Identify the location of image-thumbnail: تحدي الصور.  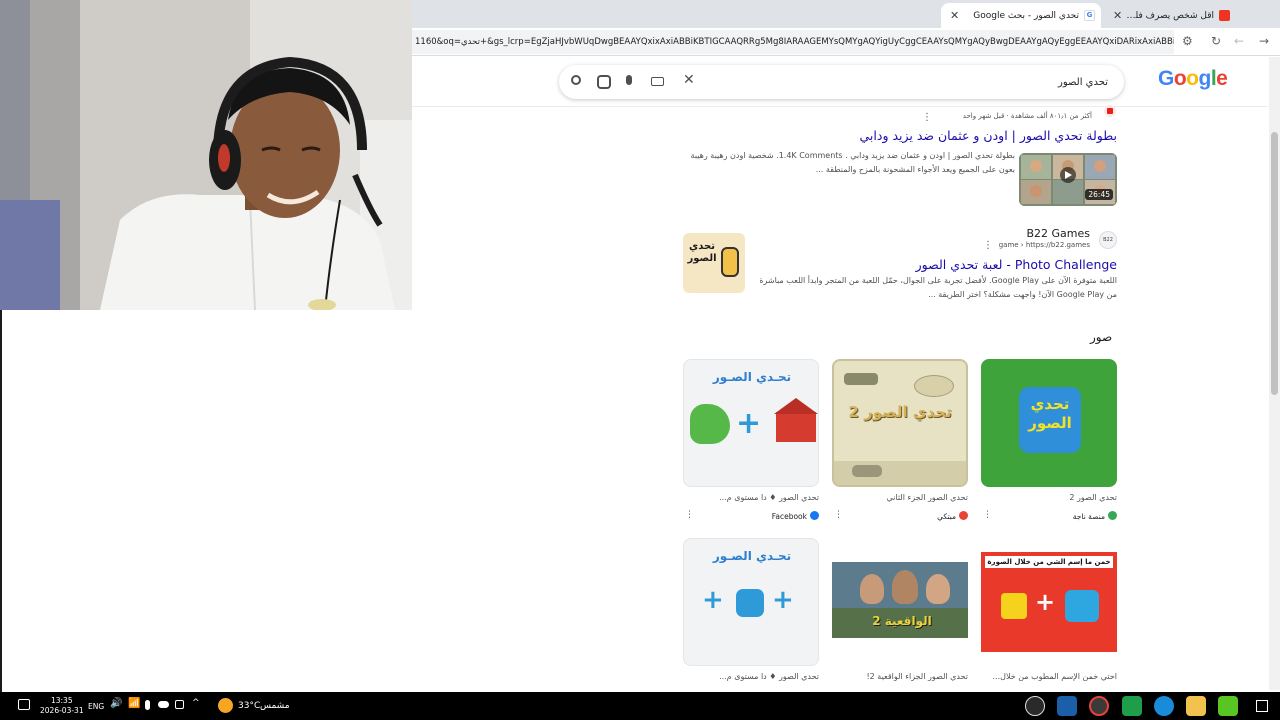
(1049, 423).